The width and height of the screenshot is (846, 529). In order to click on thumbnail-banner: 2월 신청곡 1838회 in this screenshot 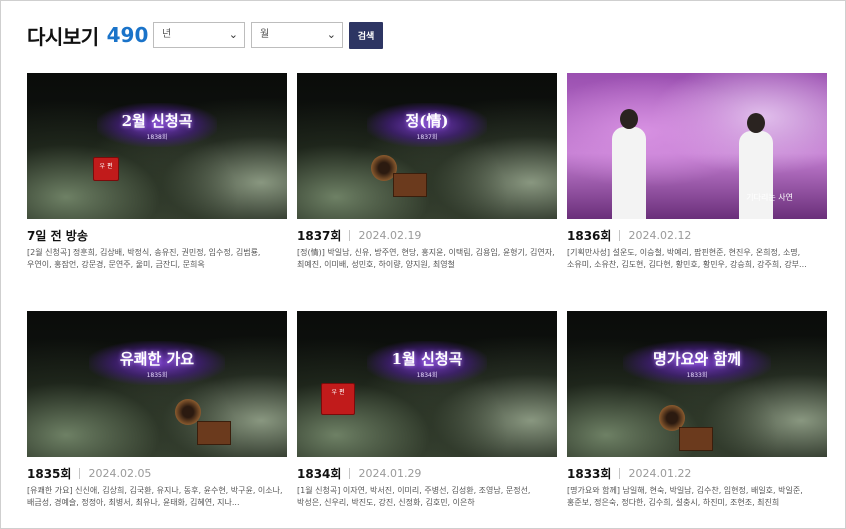, I will do `click(157, 125)`.